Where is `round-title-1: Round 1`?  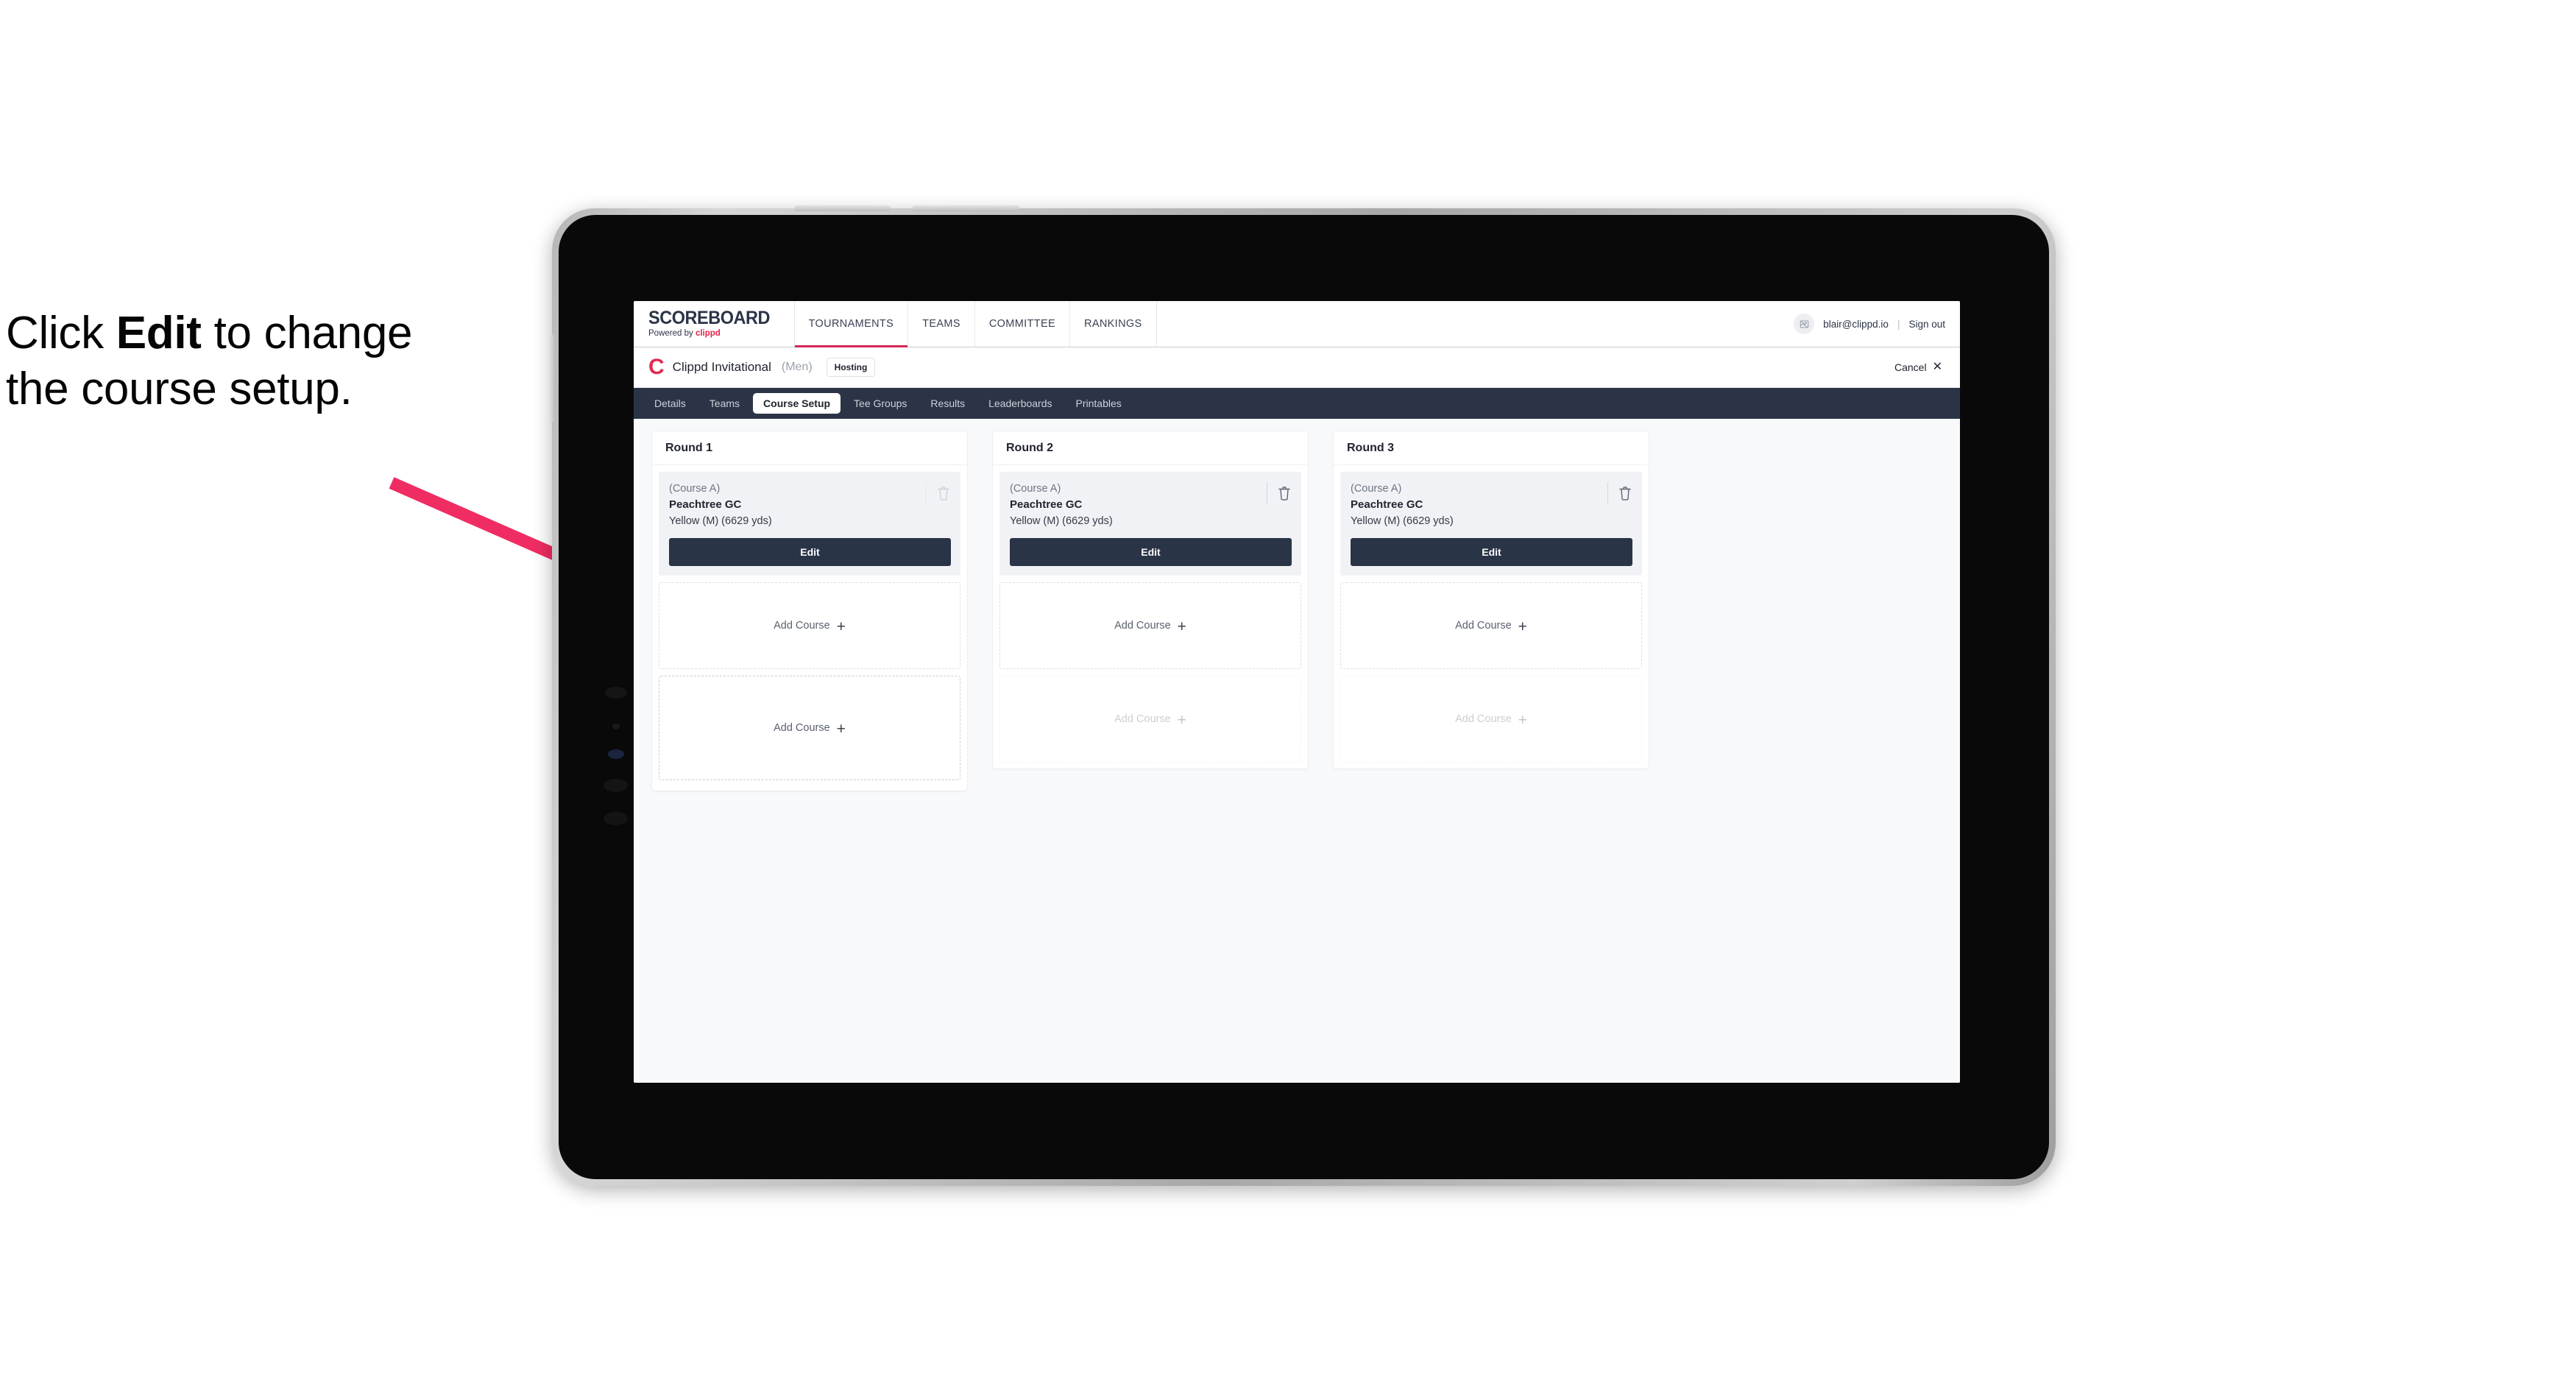
round-title-1: Round 1 is located at coordinates (810, 448).